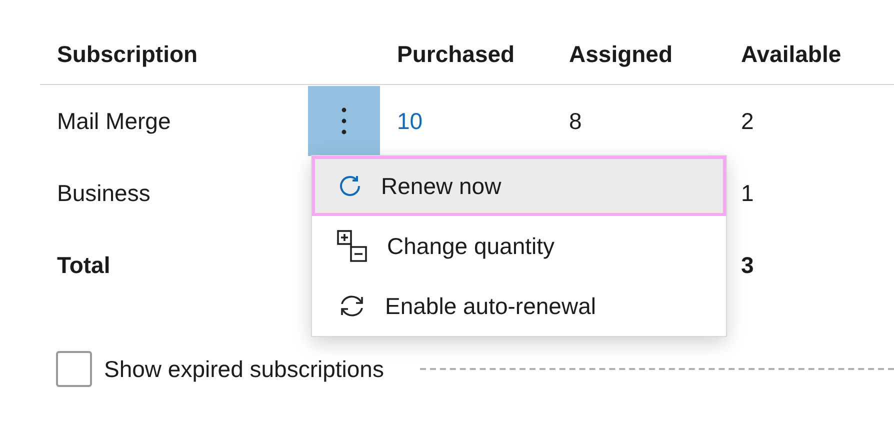  Describe the element at coordinates (747, 193) in the screenshot. I see `table-cell-text: 1` at that location.